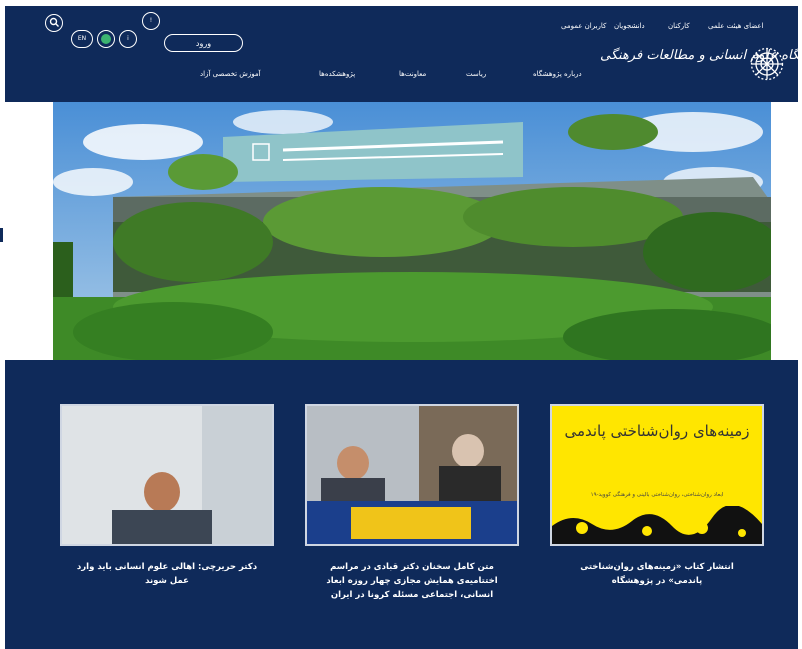 The image size is (802, 649). I want to click on login-button: ورود, so click(203, 43).